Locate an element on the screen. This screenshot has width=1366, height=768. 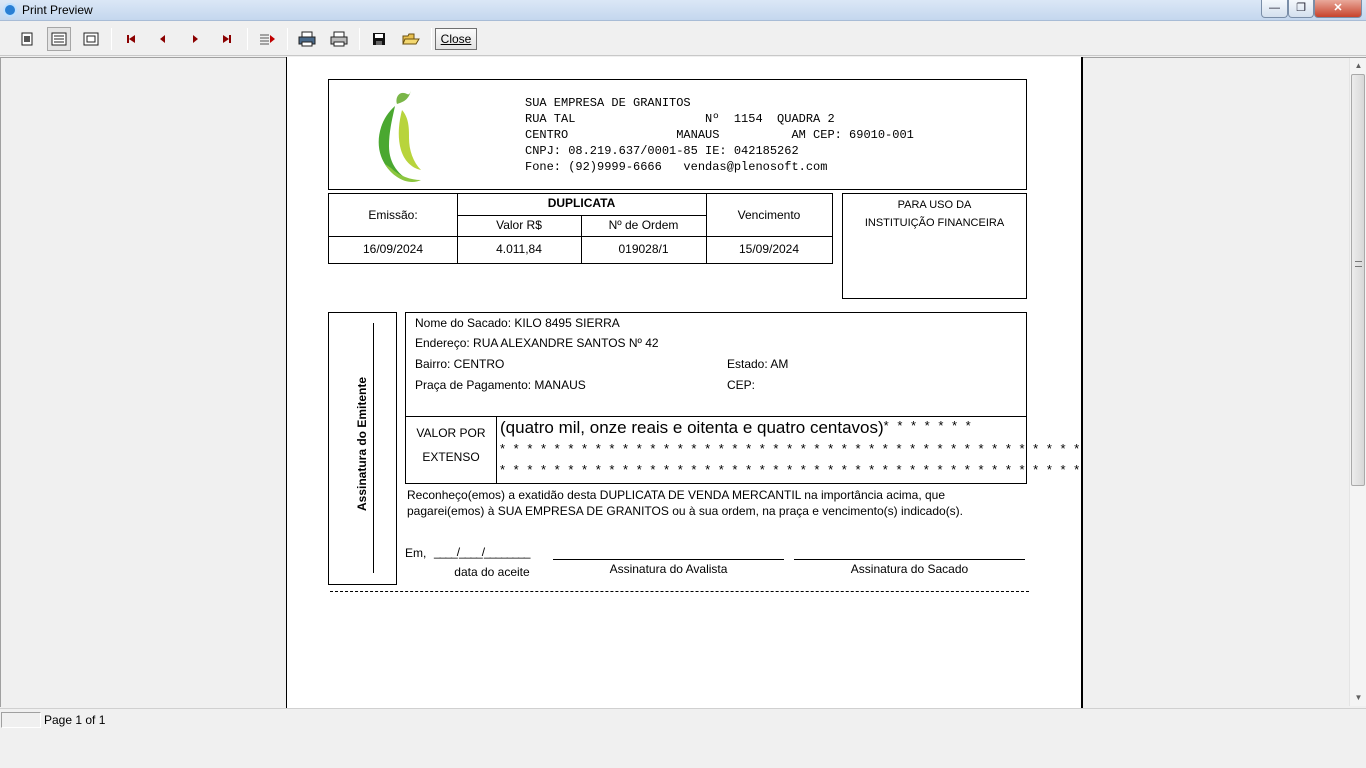
company-contact: Fone: (92)9999-6666 vendas@plenosoft.com is located at coordinates (676, 167).